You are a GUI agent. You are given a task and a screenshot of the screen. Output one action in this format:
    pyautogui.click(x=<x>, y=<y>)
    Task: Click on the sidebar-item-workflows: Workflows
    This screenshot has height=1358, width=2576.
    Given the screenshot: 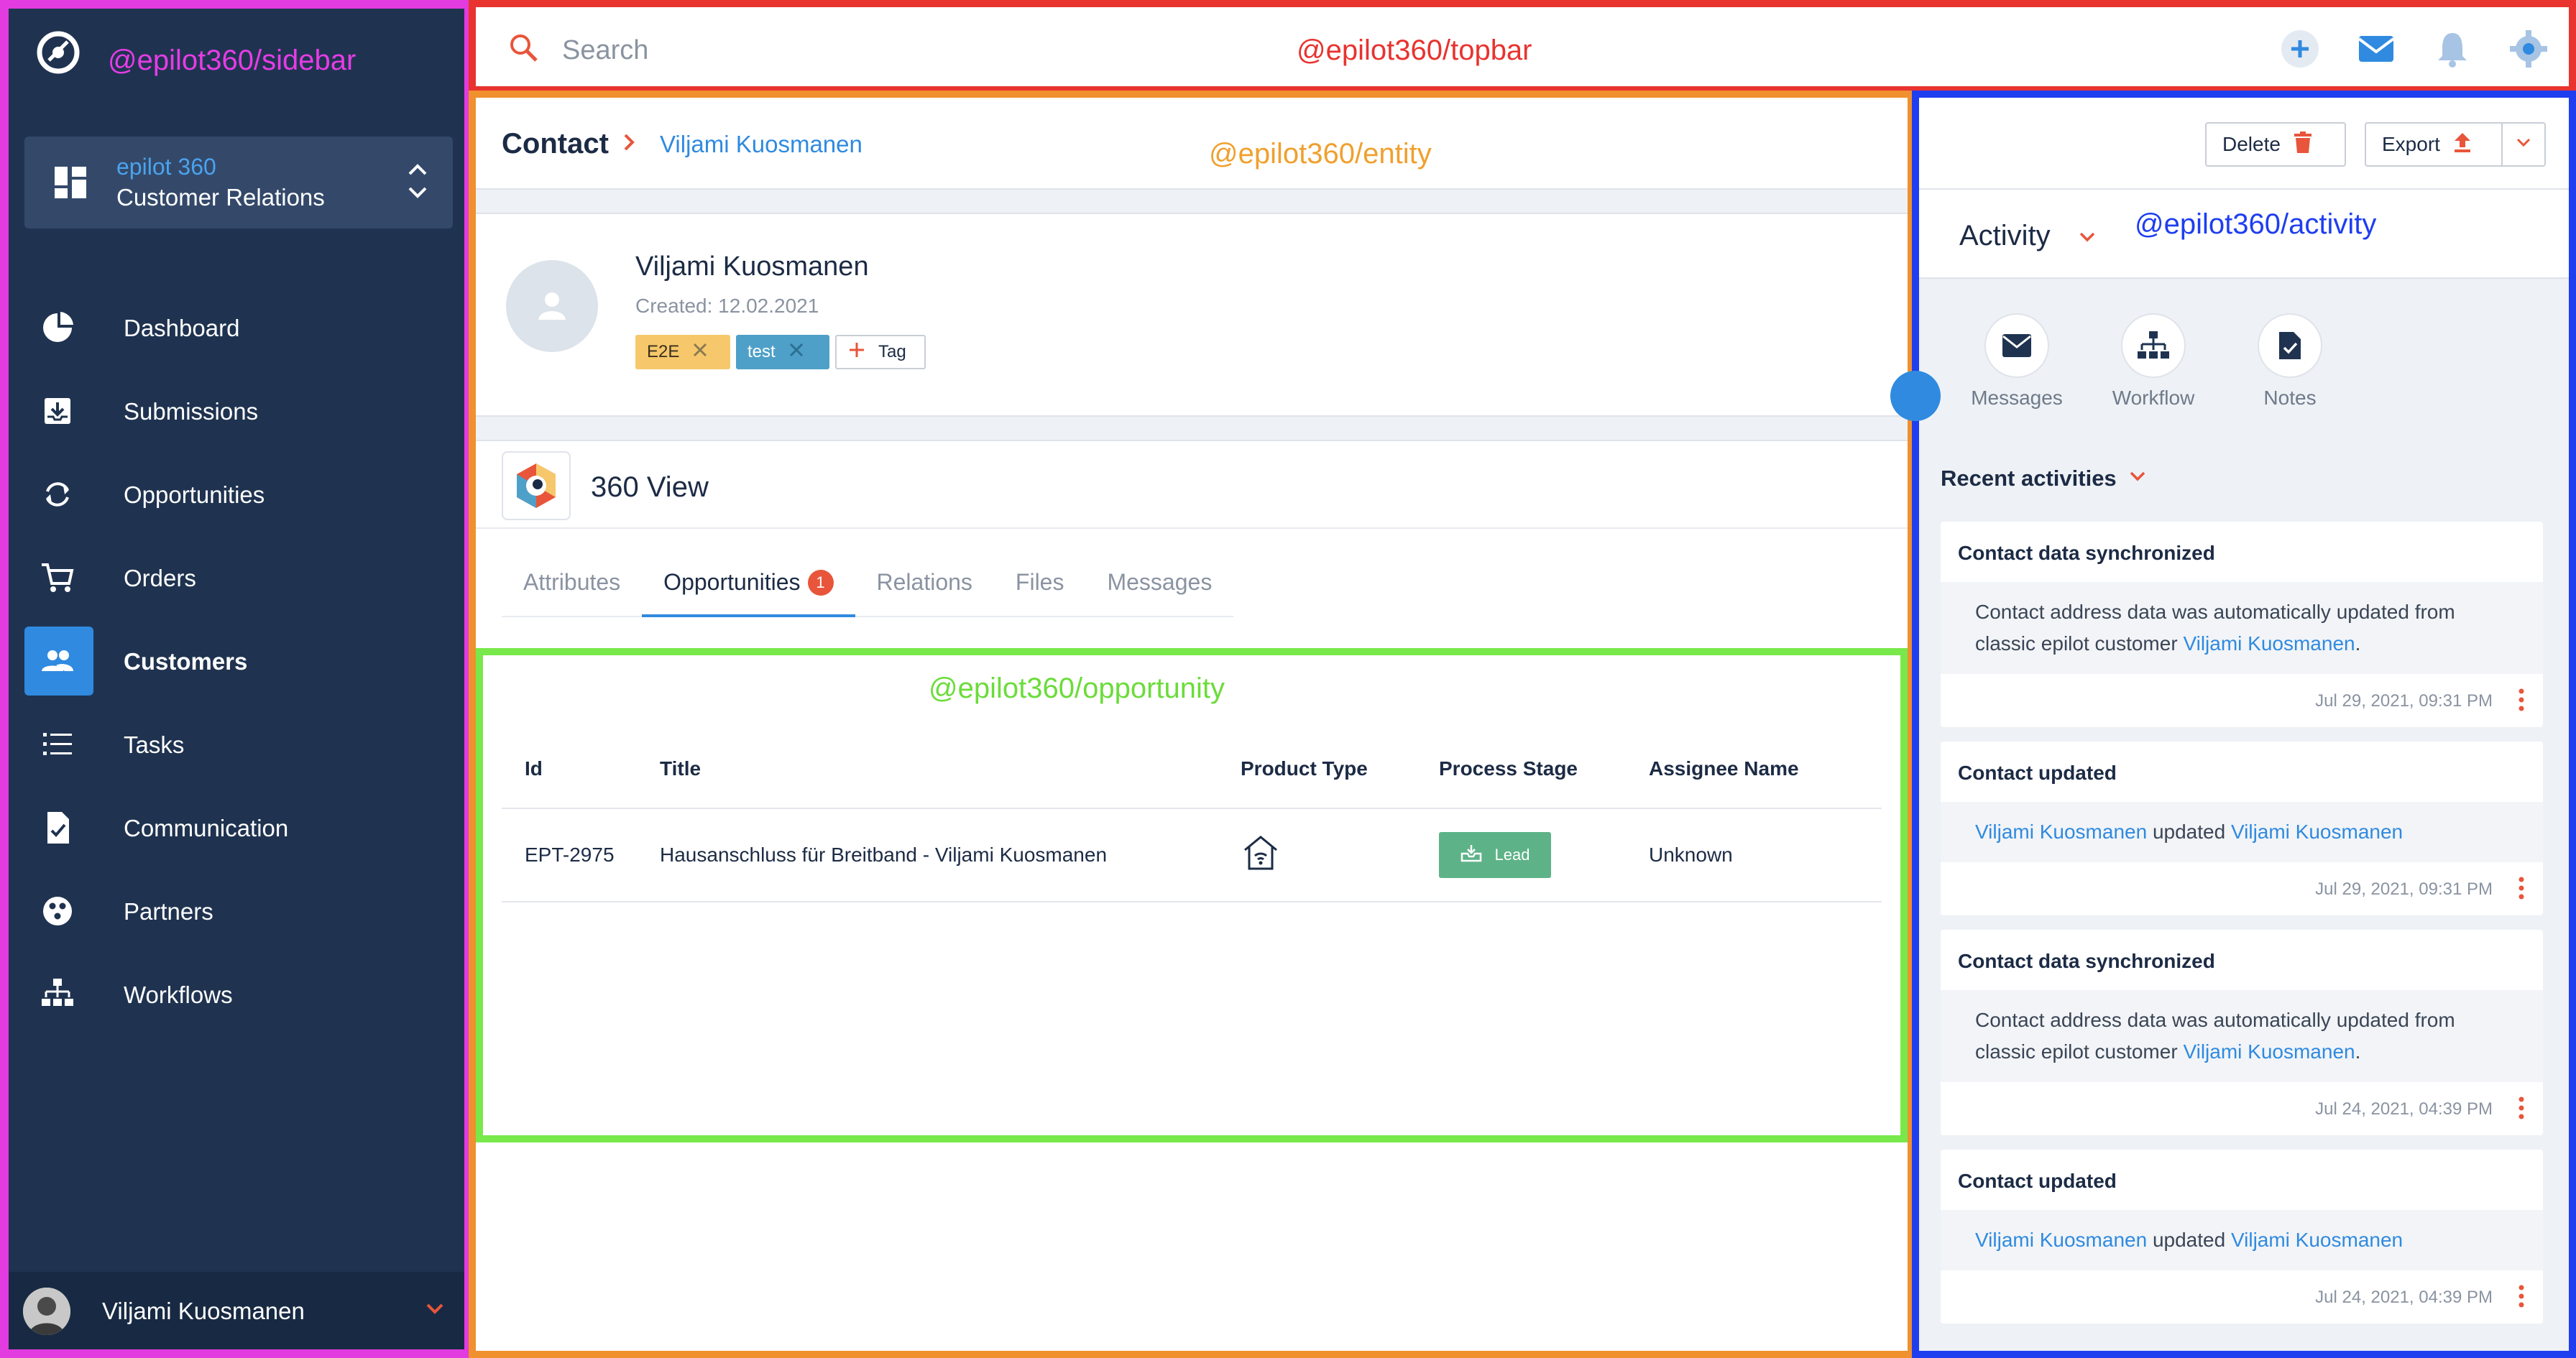 What is the action you would take?
    pyautogui.click(x=238, y=994)
    